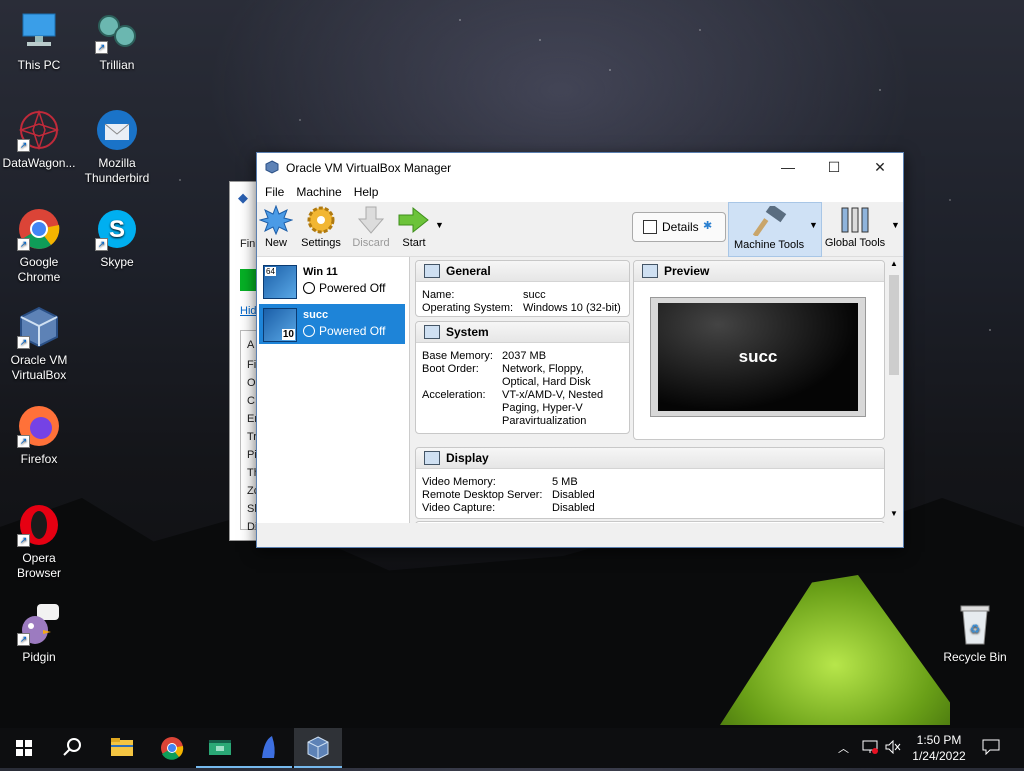 This screenshot has width=1024, height=771. What do you see at coordinates (870, 747) in the screenshot?
I see `network-icon` at bounding box center [870, 747].